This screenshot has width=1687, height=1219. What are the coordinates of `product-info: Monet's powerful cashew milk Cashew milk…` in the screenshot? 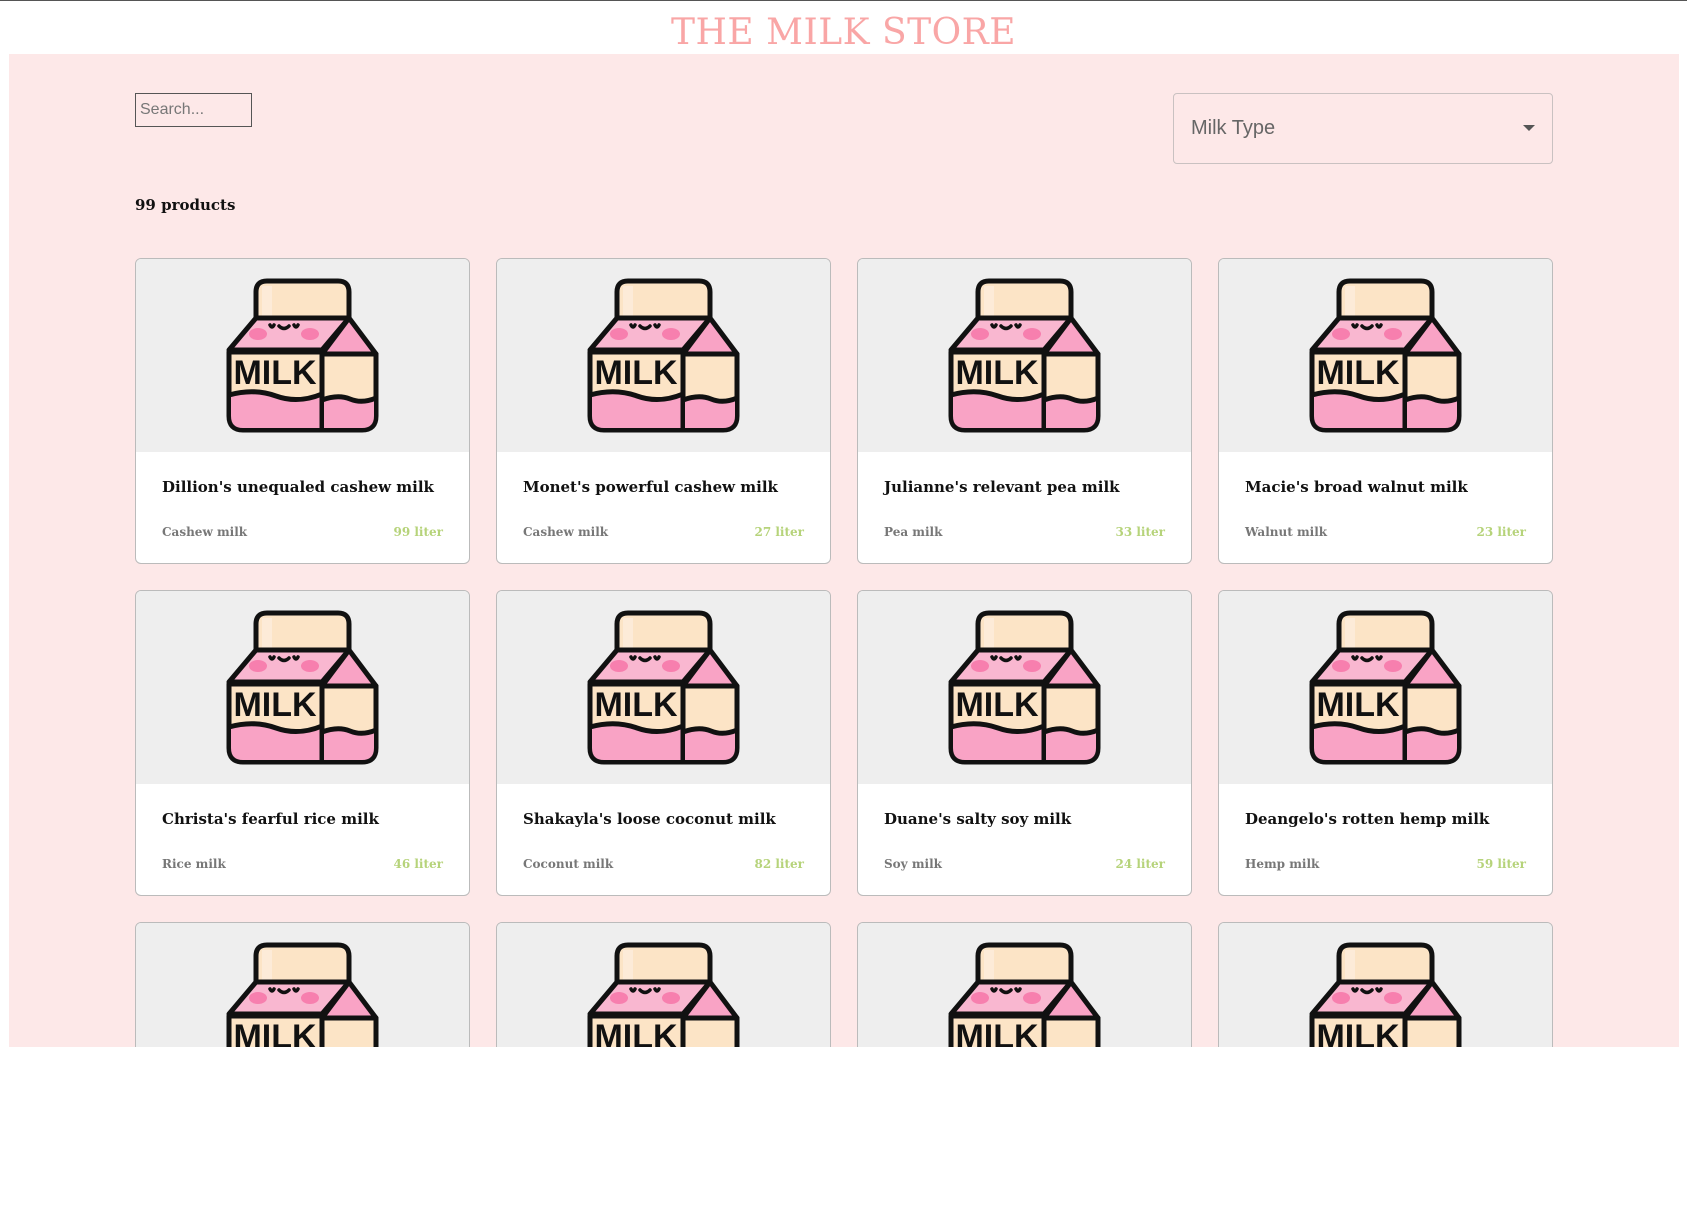 It's located at (663, 507).